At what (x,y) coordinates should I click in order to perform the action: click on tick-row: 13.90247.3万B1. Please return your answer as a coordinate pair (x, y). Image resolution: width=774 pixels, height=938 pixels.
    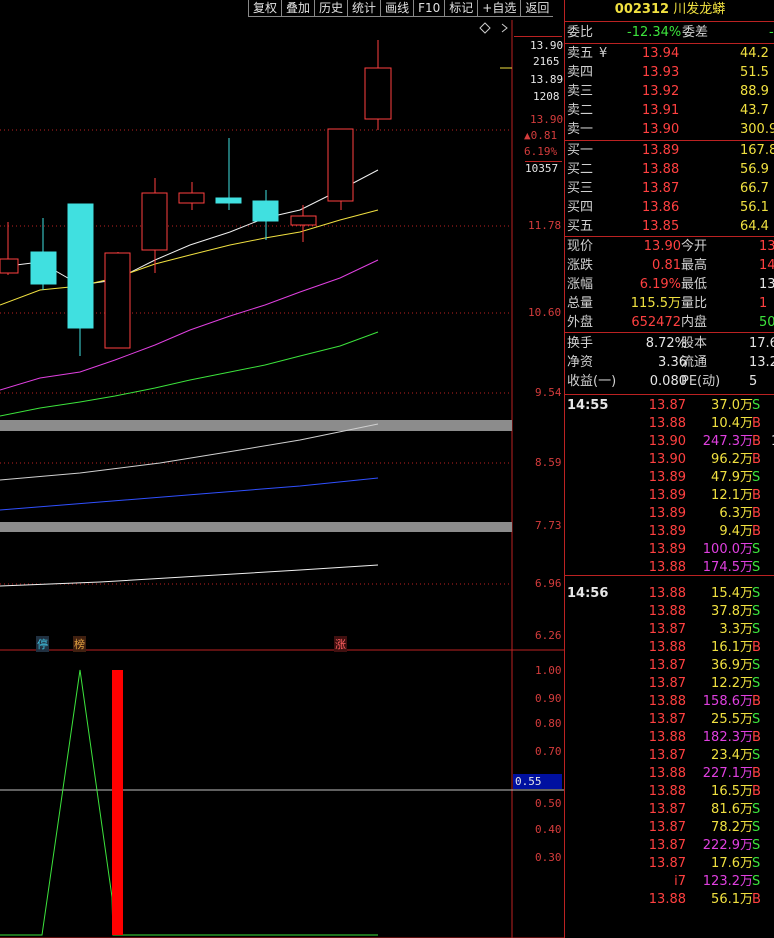
    Looking at the image, I should click on (669, 442).